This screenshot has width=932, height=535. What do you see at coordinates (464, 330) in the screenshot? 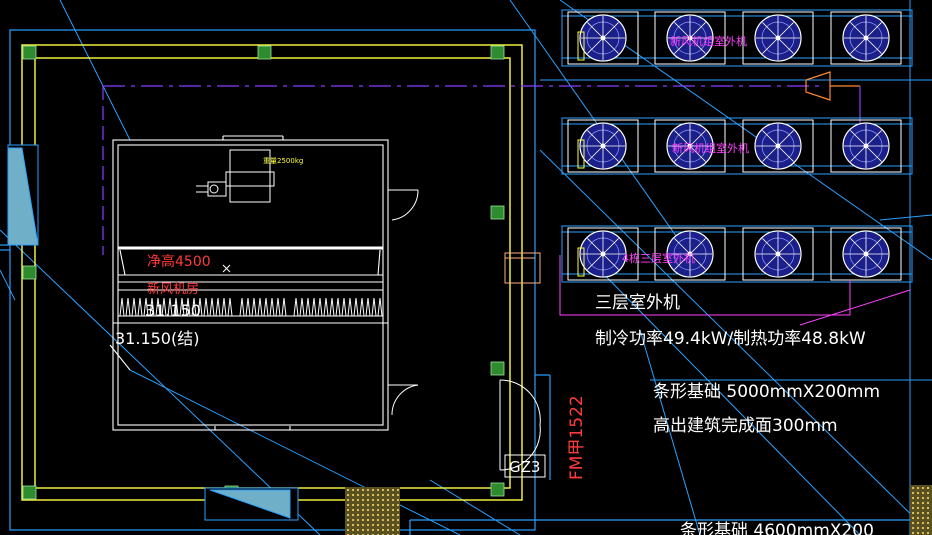
I see `doors` at bounding box center [464, 330].